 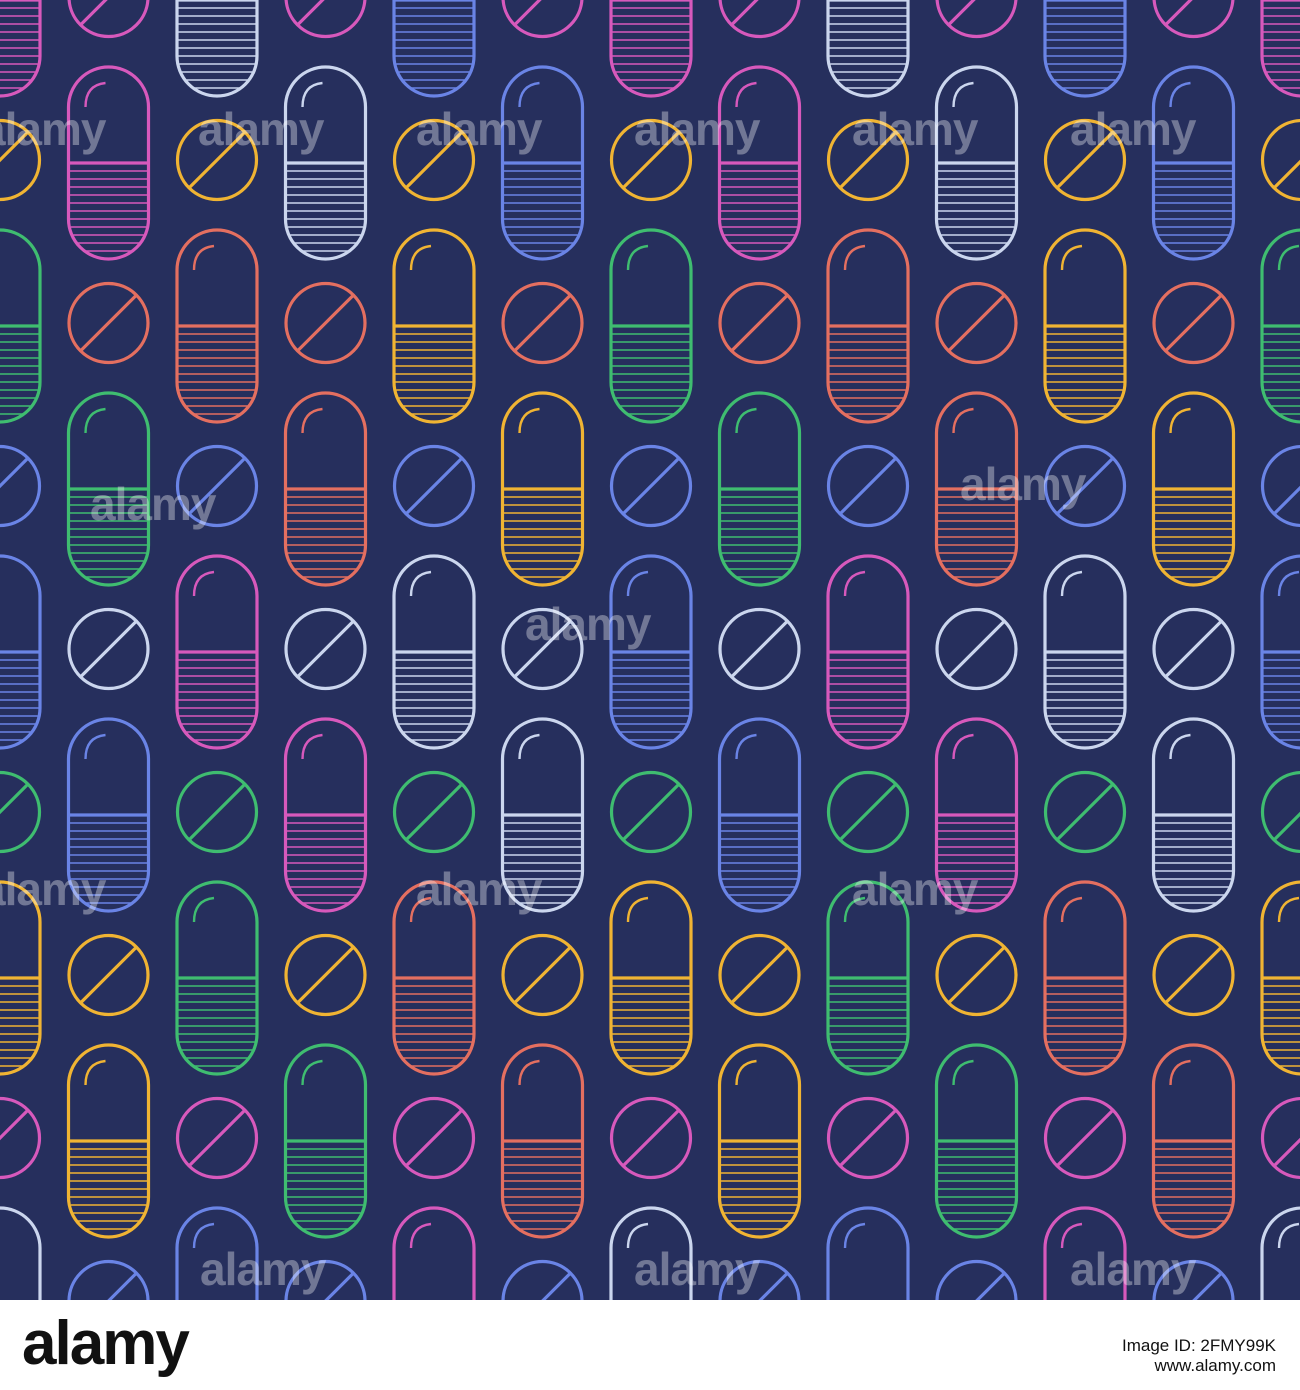 I want to click on alamy-logo: alamy, so click(x=106, y=1343).